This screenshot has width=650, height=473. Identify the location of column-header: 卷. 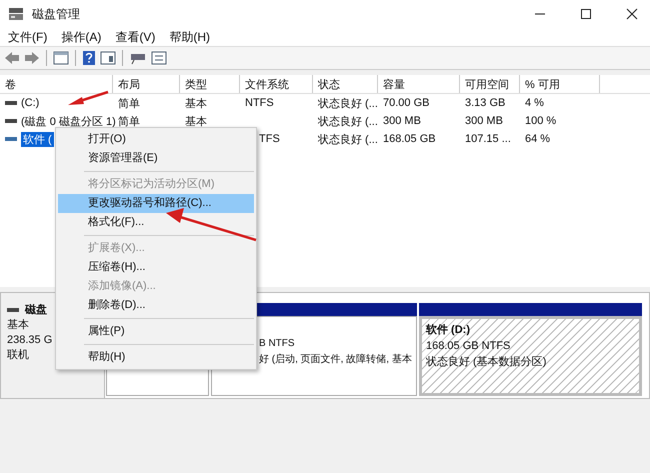
(56, 84).